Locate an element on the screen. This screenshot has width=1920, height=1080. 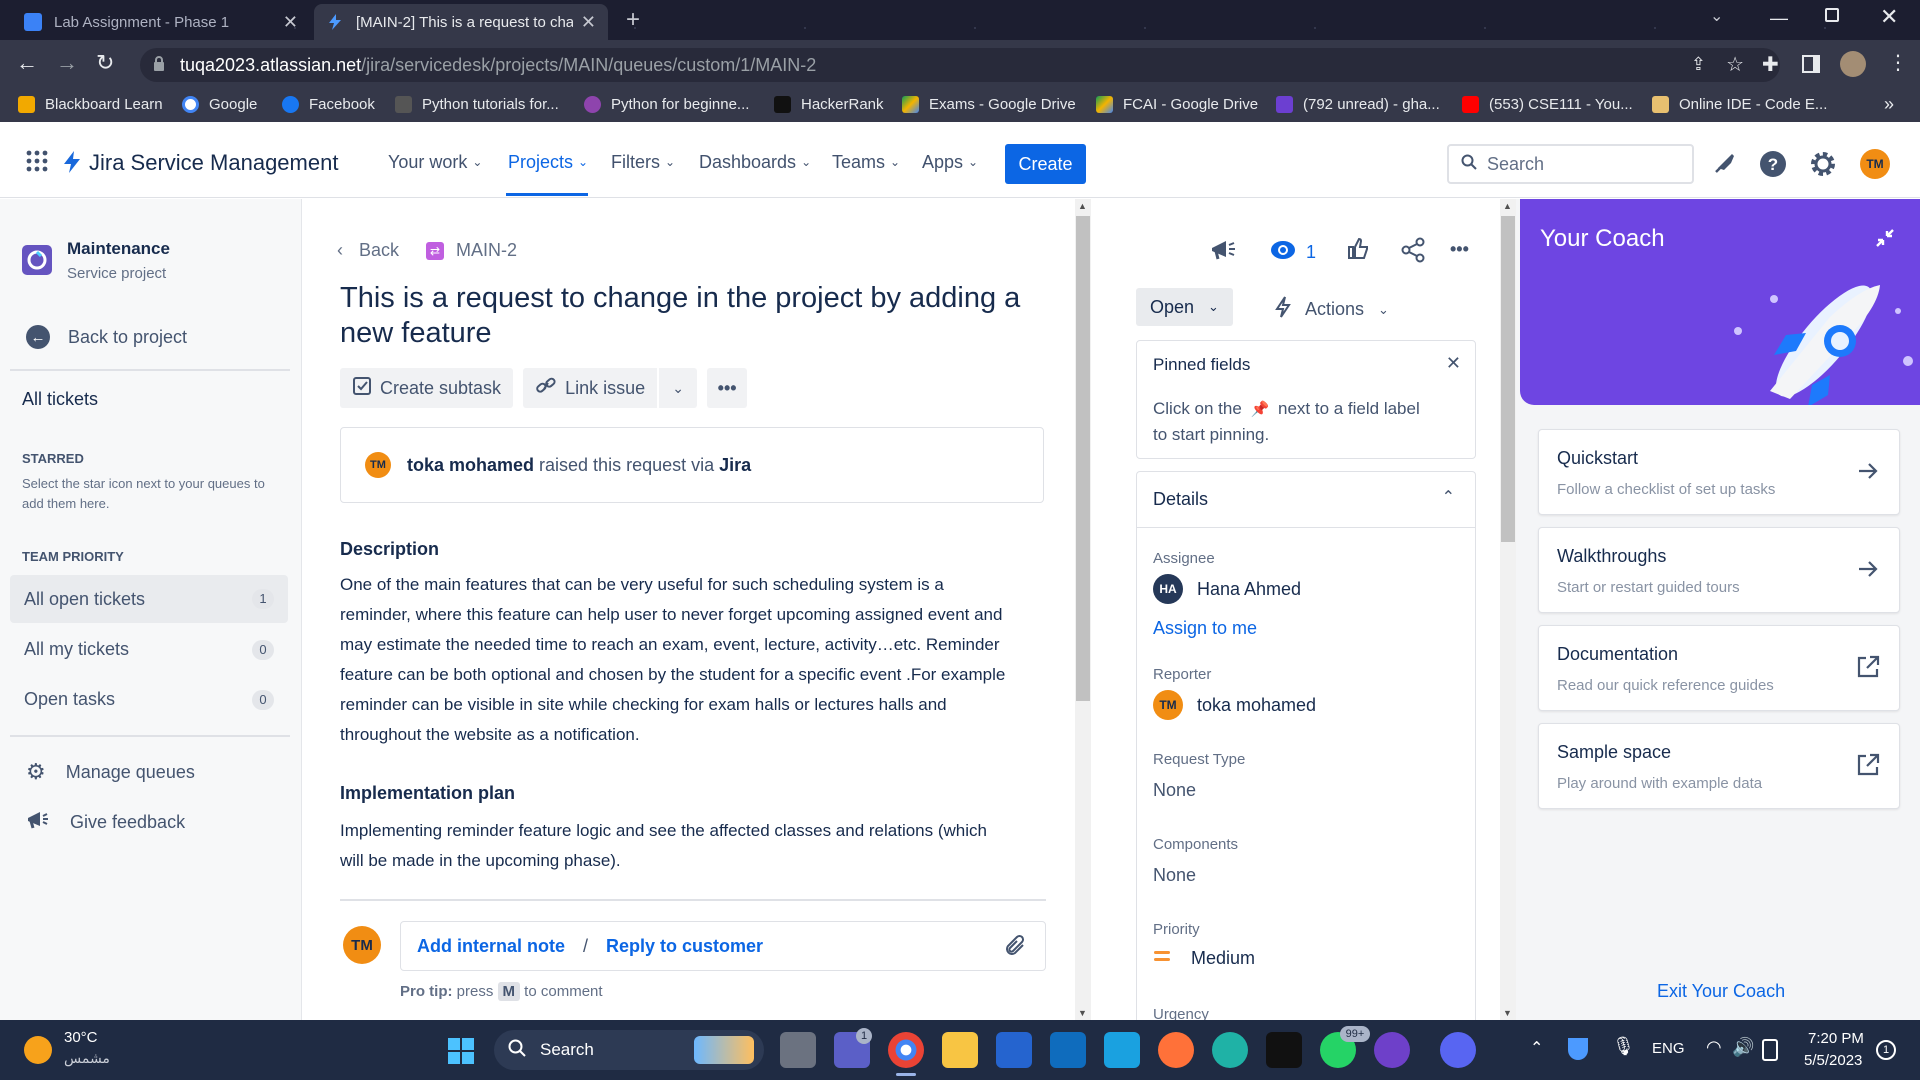
create-subtask-button: Create subtask is located at coordinates (427, 388).